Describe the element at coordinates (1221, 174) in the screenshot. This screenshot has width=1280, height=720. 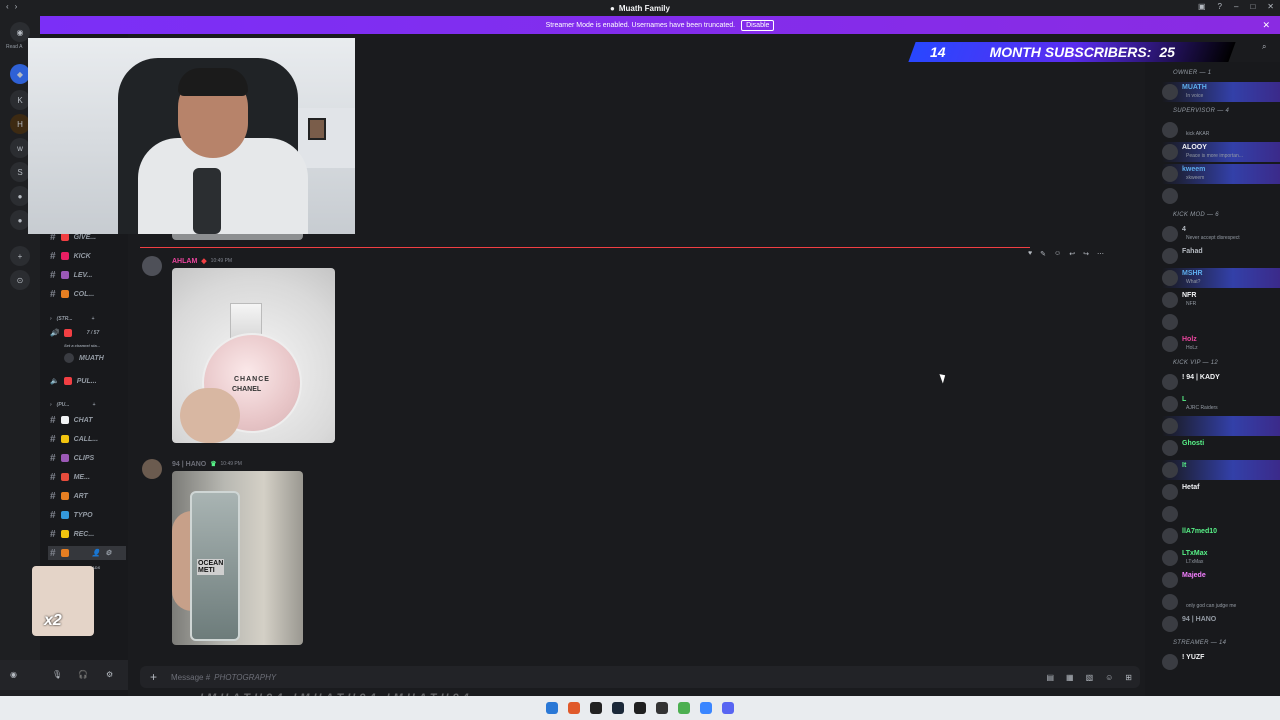
I see `member-item: kweem xkweem` at that location.